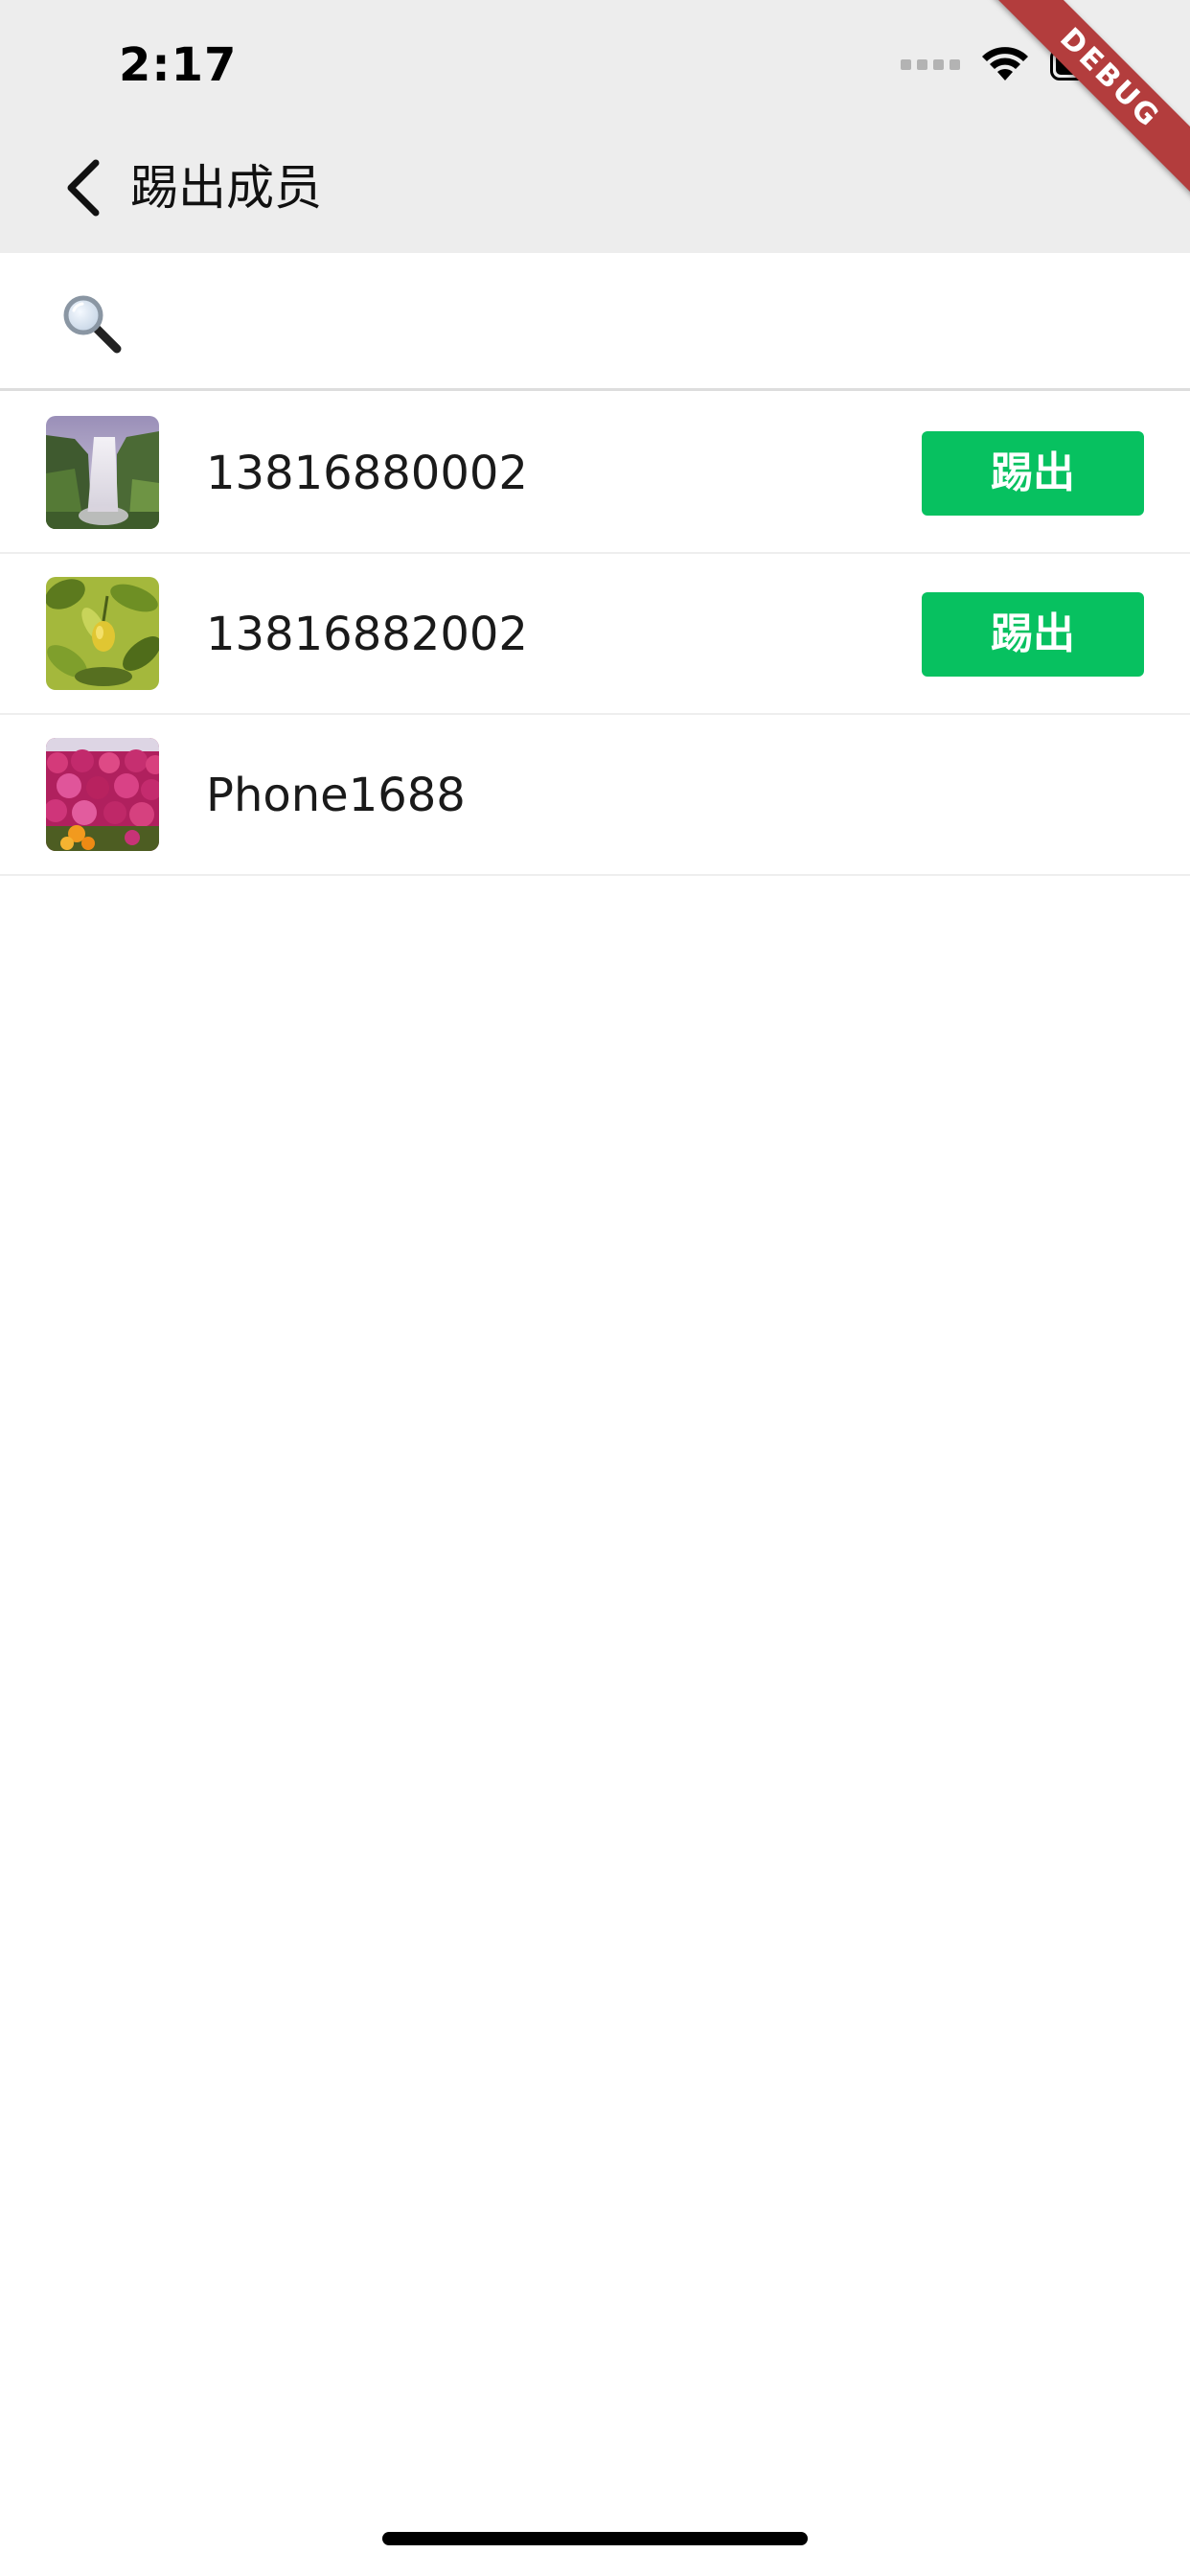 This screenshot has width=1190, height=2576. Describe the element at coordinates (1087, 102) in the screenshot. I see `debug-banner: DEBUG` at that location.